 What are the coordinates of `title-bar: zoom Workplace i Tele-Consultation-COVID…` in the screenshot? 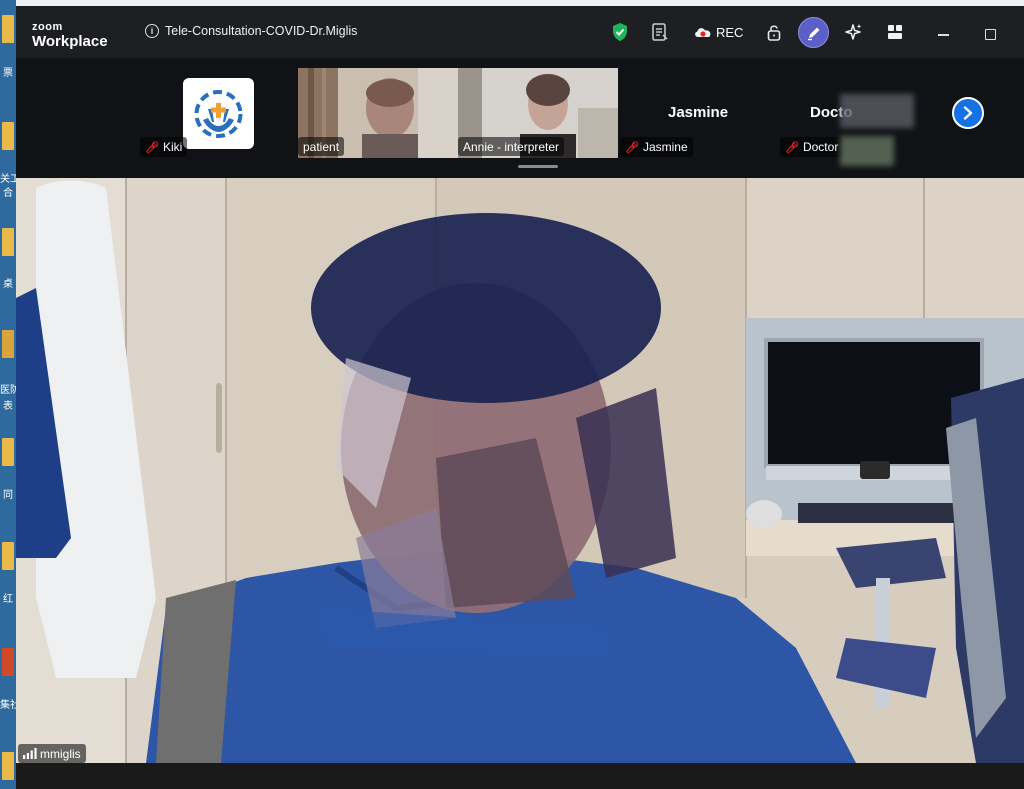 It's located at (520, 32).